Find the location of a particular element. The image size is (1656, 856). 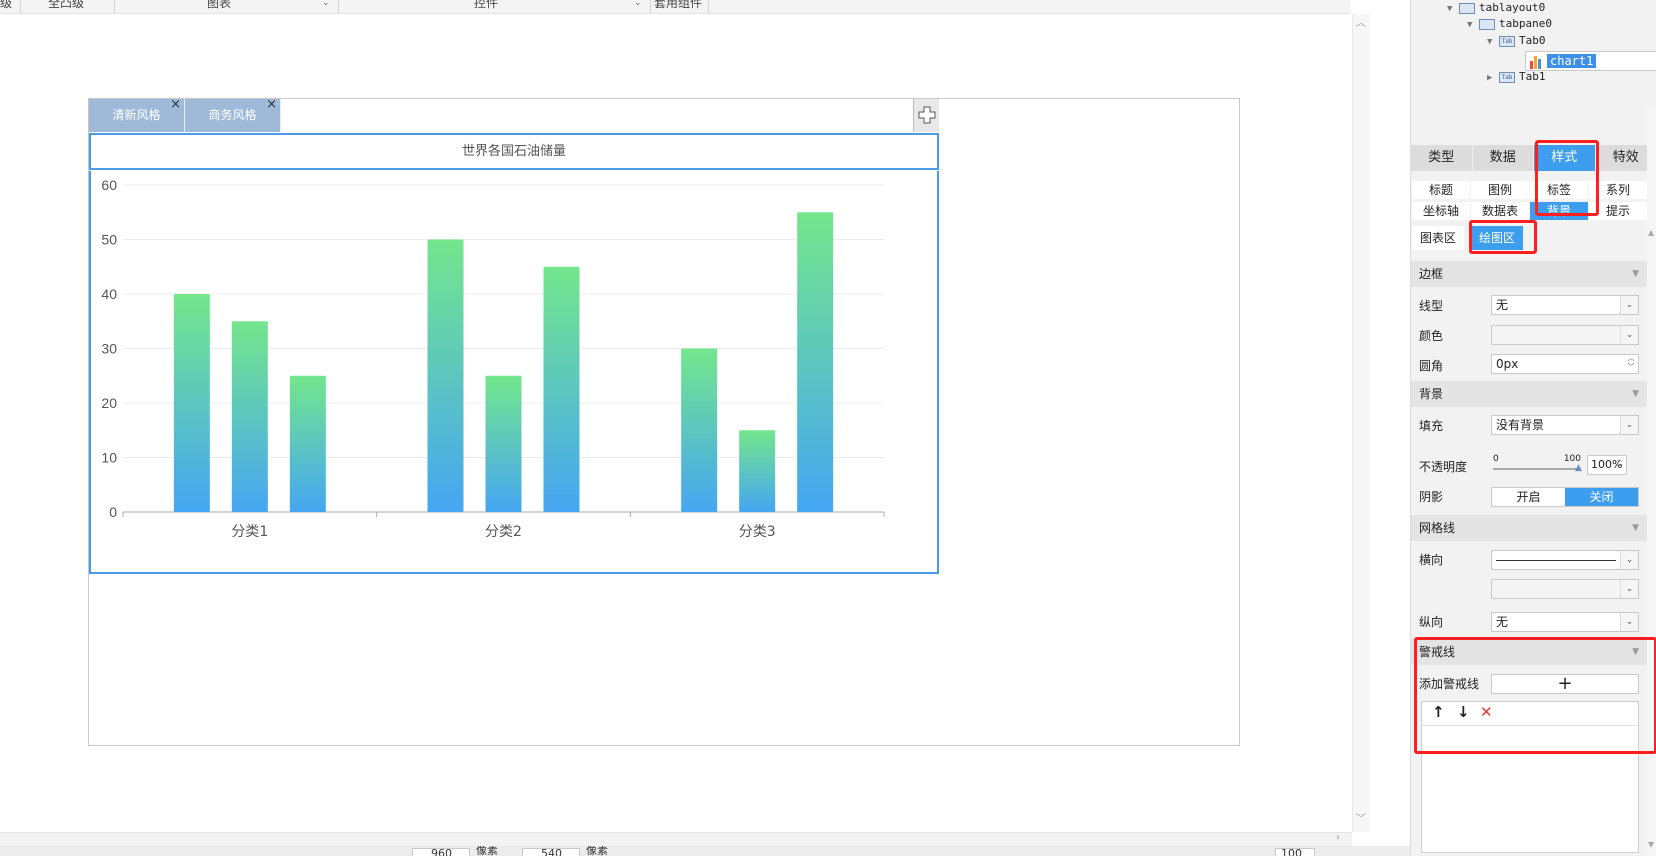

shadow-off-button: 关闭 is located at coordinates (1601, 497).